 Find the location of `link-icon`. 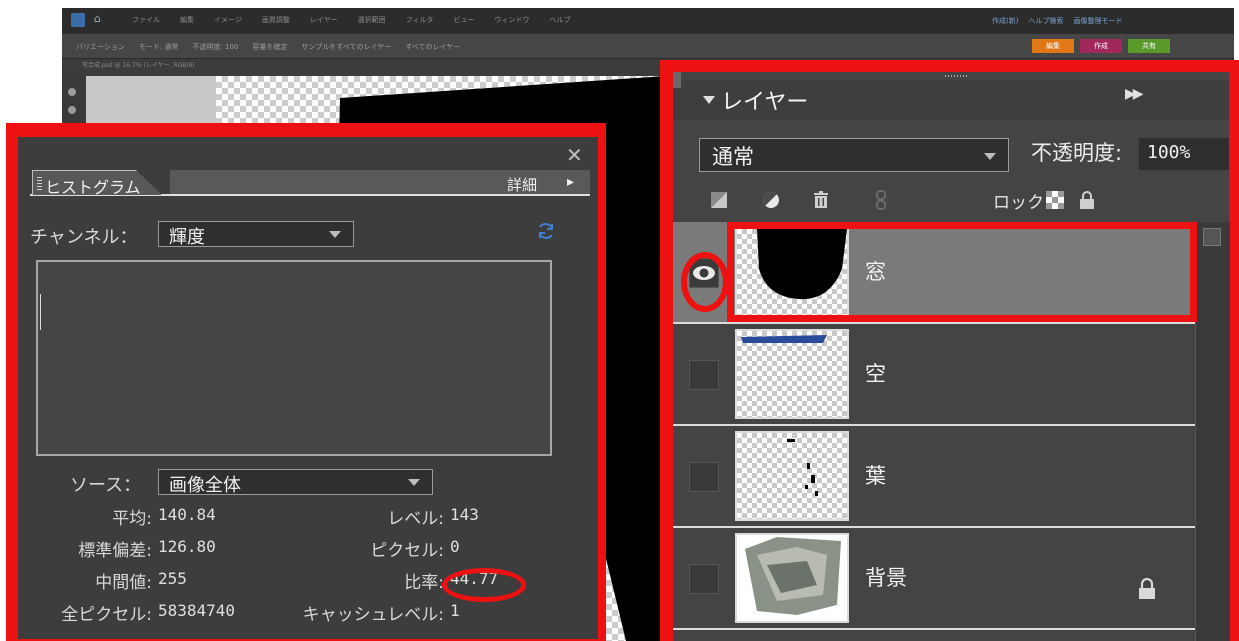

link-icon is located at coordinates (881, 200).